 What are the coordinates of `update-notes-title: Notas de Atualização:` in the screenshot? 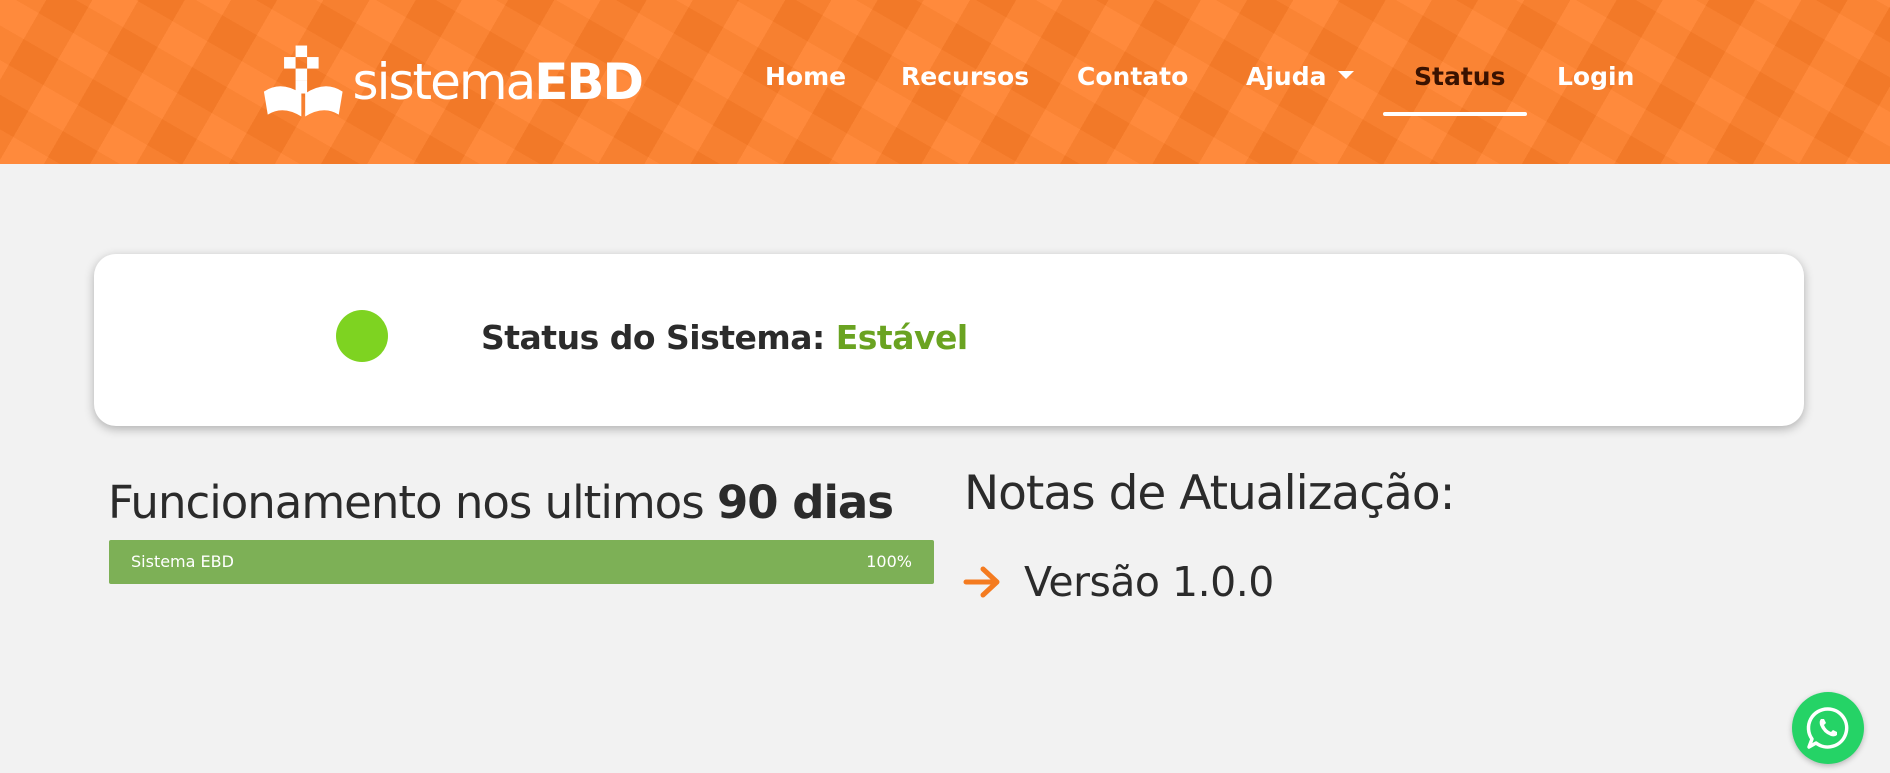 It's located at (1209, 493).